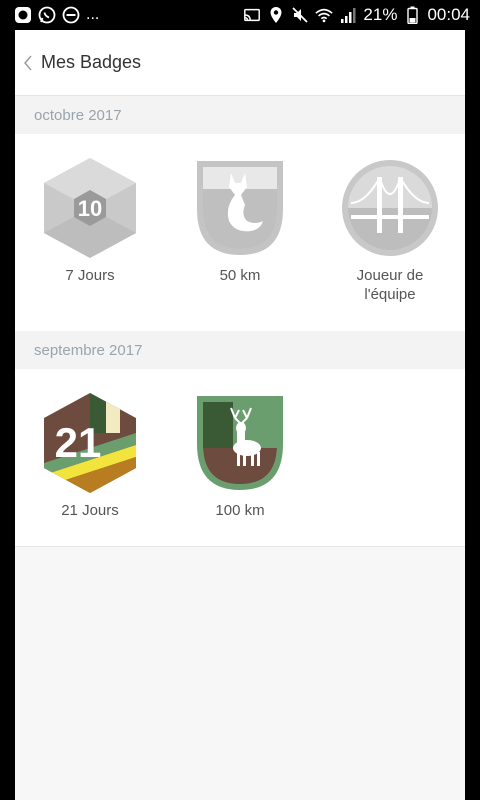 Image resolution: width=480 pixels, height=800 pixels. Describe the element at coordinates (252, 15) in the screenshot. I see `cast-icon` at that location.